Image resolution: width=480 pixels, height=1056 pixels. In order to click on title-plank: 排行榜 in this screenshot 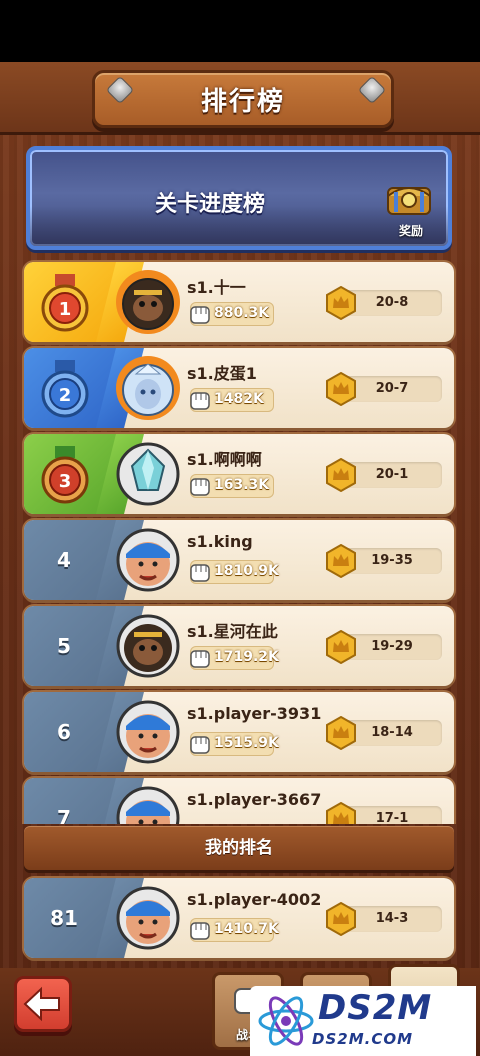, I will do `click(243, 99)`.